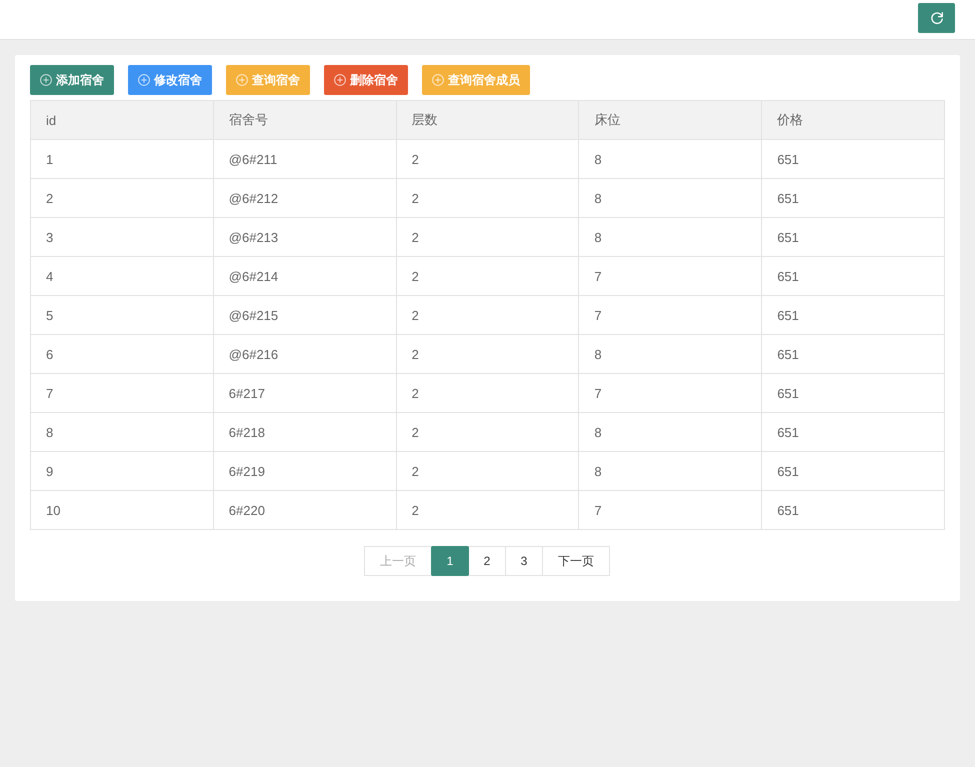 The height and width of the screenshot is (767, 975). What do you see at coordinates (122, 276) in the screenshot?
I see `table-cell: 4` at bounding box center [122, 276].